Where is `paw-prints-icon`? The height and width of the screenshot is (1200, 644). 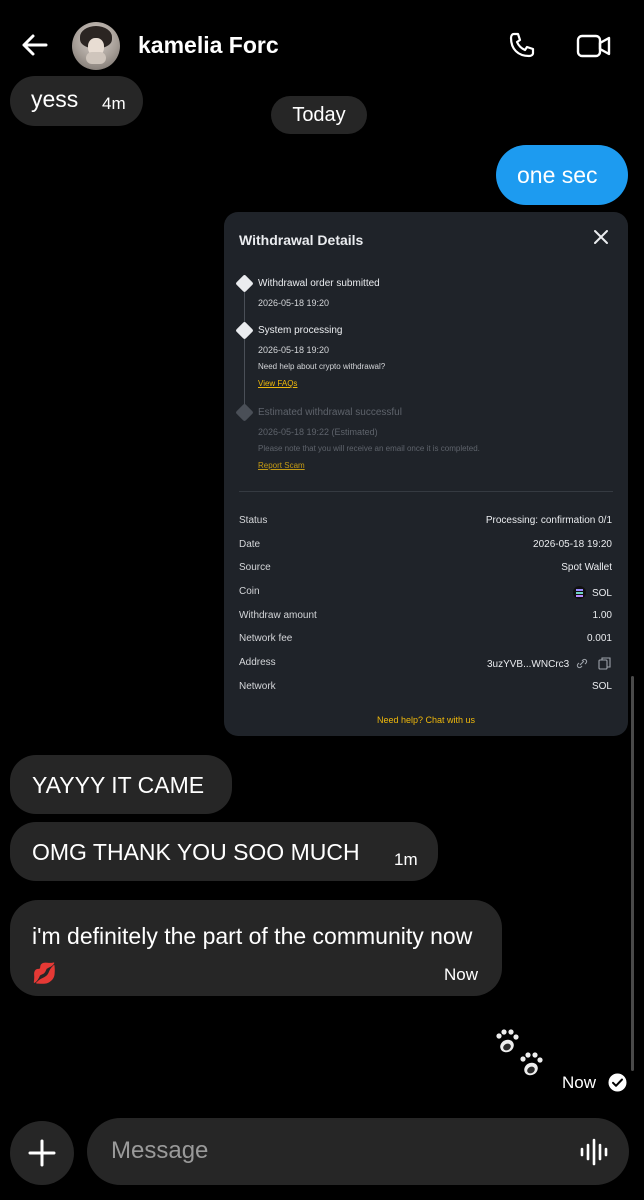
paw-prints-icon is located at coordinates (521, 1055).